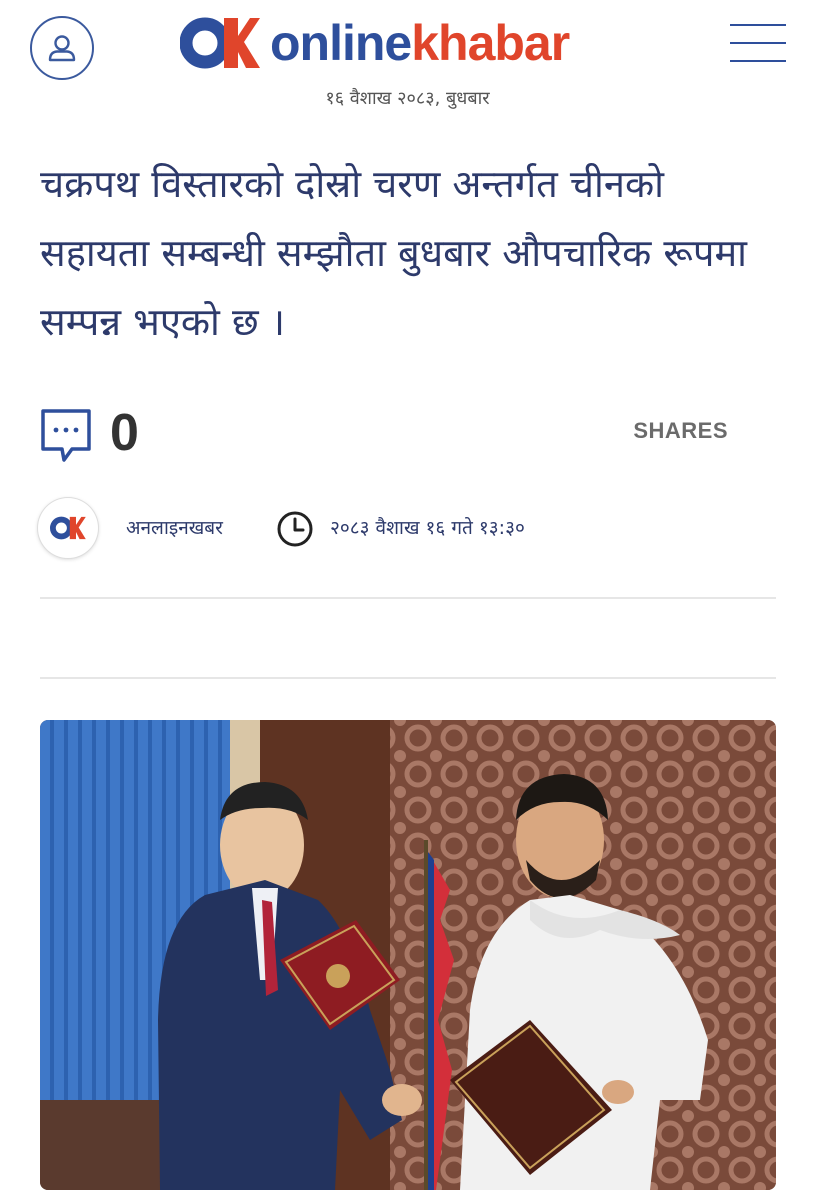 This screenshot has height=1200, width=815. I want to click on article-meta: अनलाइनखबर २०८३ वैशाख १६ गते १३:३०, so click(408, 529).